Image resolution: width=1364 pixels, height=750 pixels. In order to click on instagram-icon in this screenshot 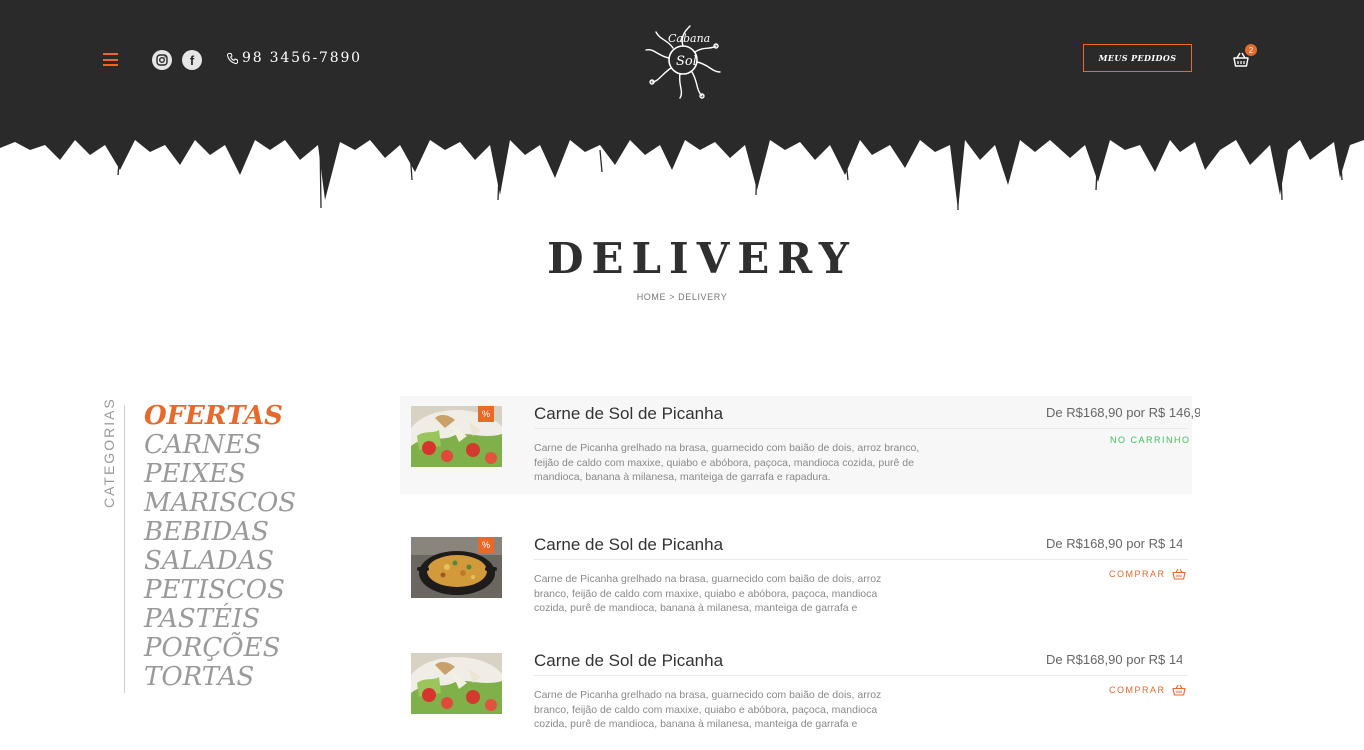, I will do `click(162, 60)`.